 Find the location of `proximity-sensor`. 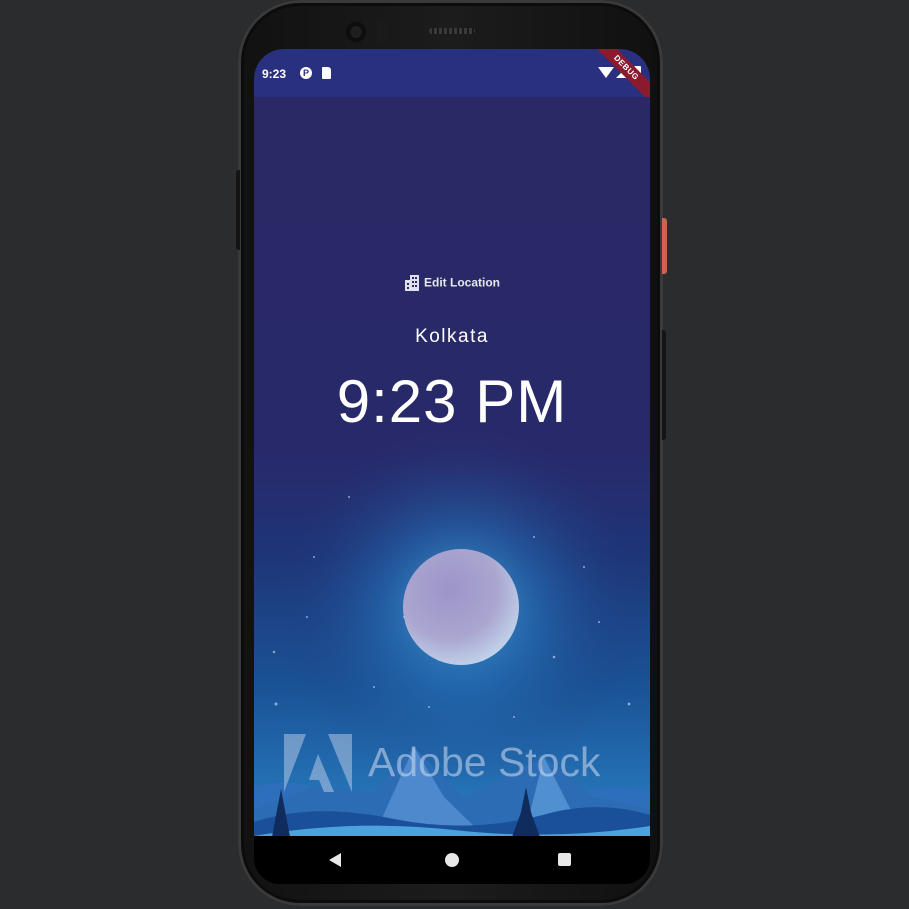

proximity-sensor is located at coordinates (382, 32).